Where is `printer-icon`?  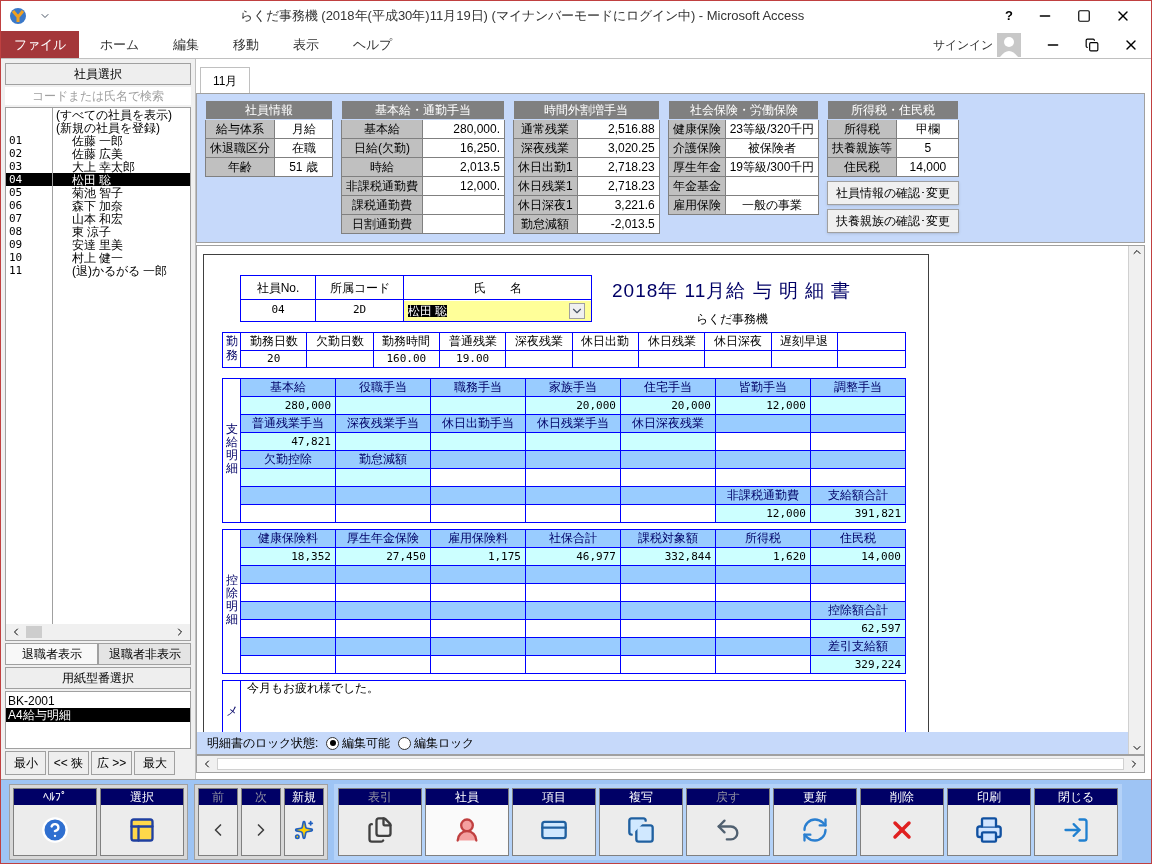 printer-icon is located at coordinates (989, 829).